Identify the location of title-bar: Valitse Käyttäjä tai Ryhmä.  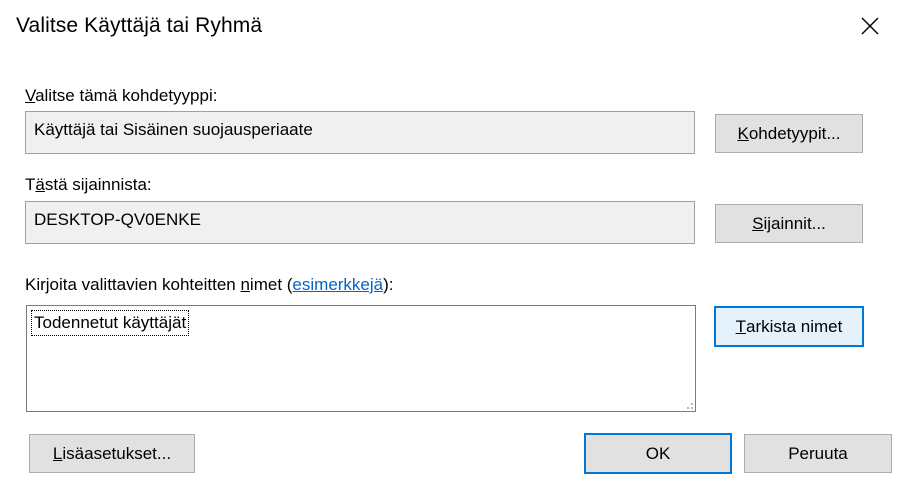
(451, 28).